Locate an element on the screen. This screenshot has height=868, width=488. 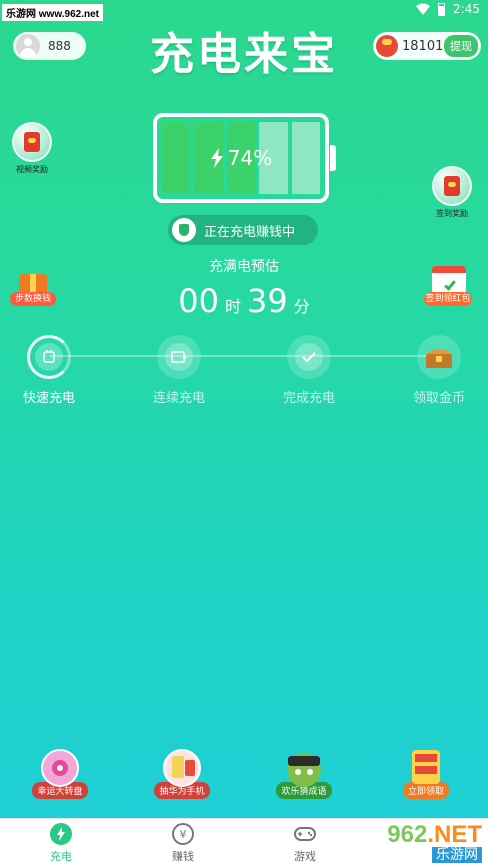
estimate-label: 充满电预估 is located at coordinates (244, 267).